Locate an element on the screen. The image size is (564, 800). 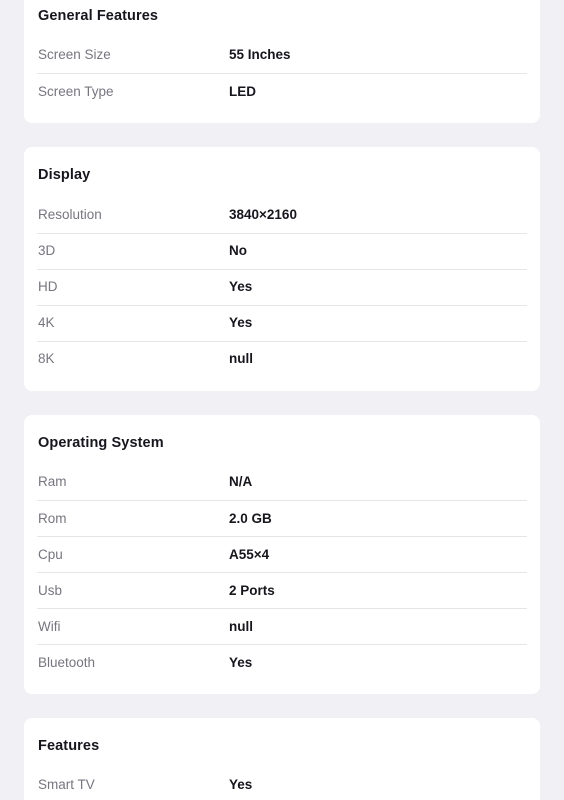
spec-label: Usb is located at coordinates (50, 590).